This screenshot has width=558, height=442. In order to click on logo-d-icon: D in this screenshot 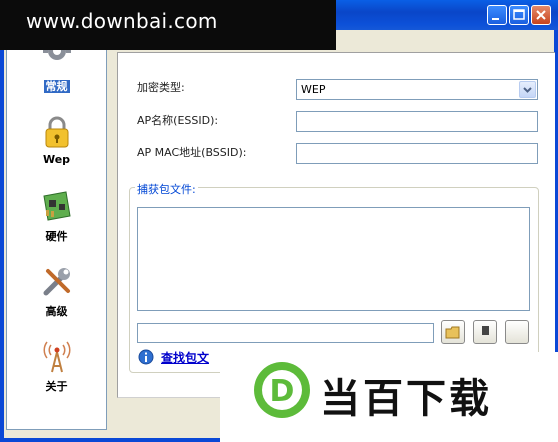, I will do `click(282, 390)`.